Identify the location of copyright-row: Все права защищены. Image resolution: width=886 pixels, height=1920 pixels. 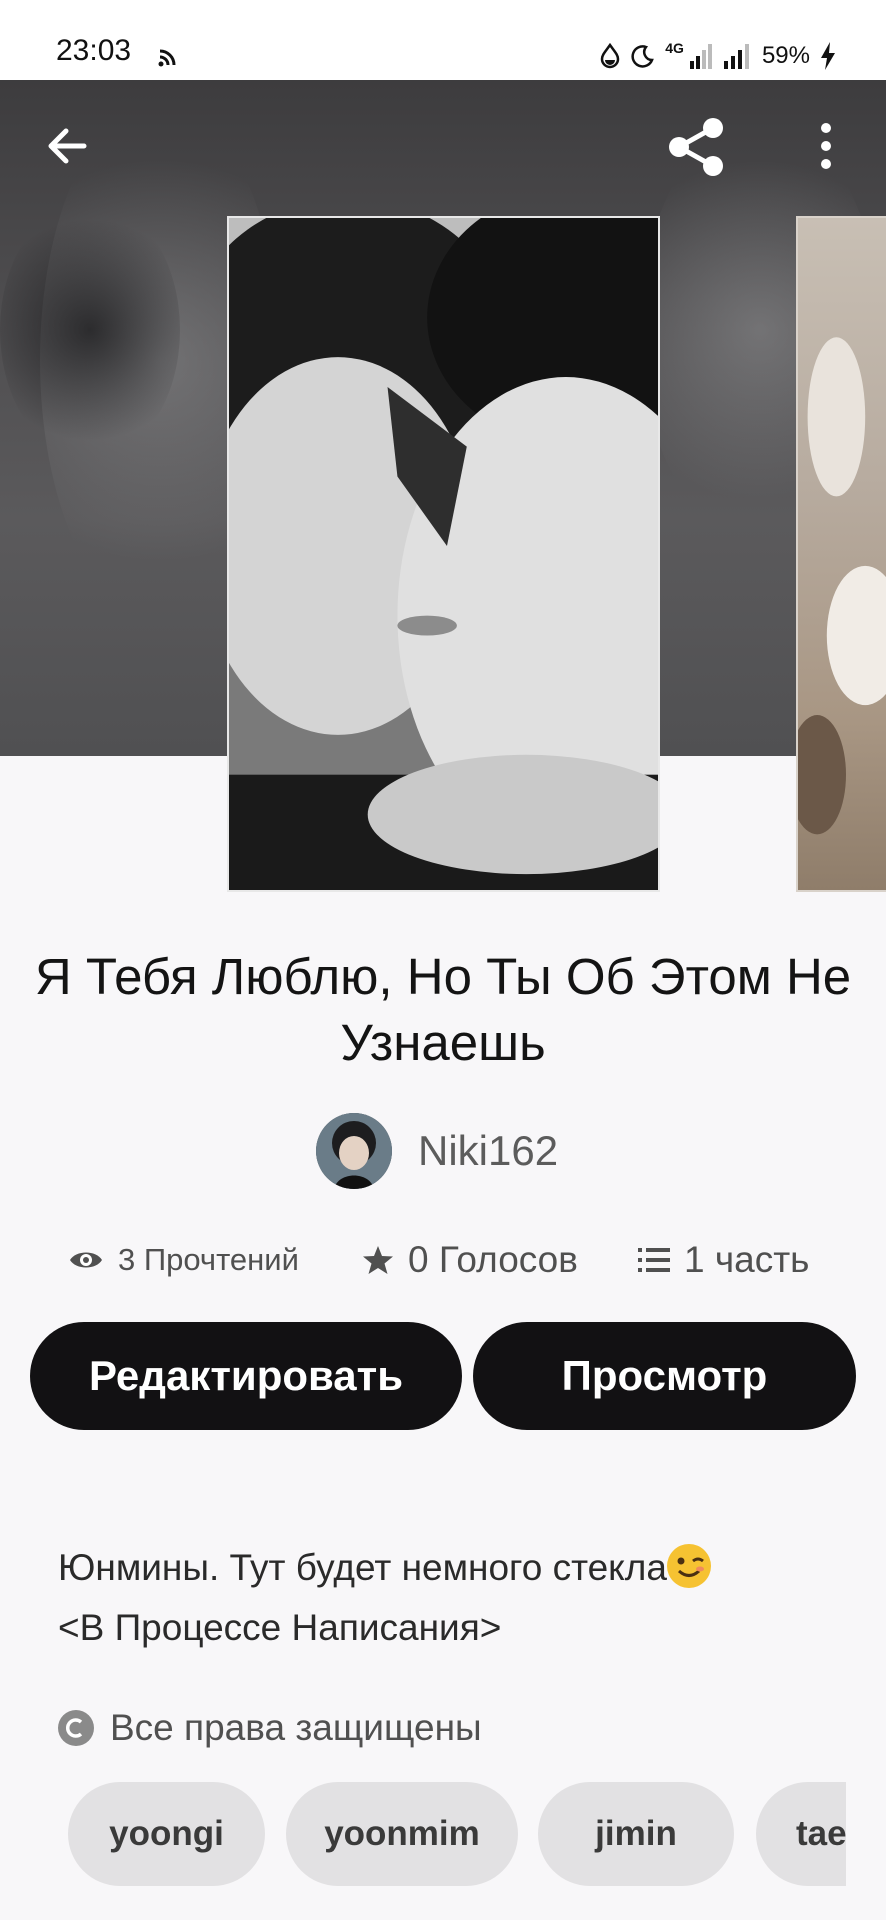
(270, 1728).